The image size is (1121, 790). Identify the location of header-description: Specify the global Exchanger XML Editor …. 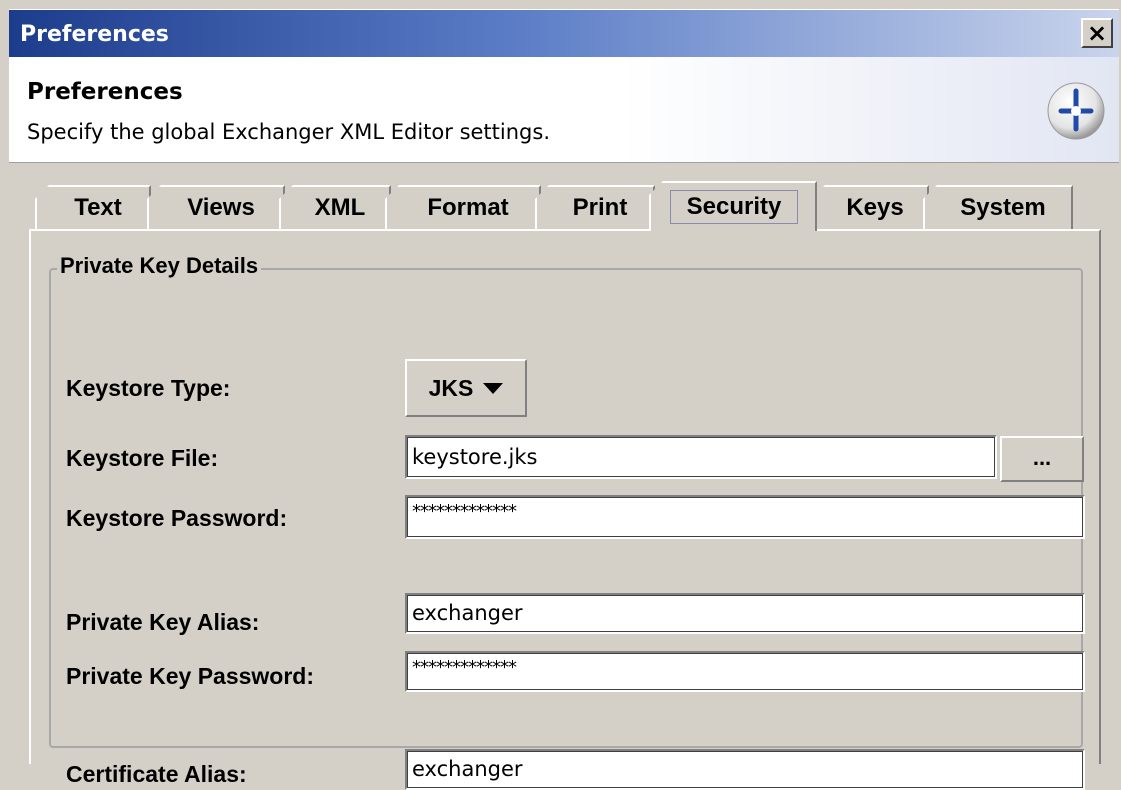
(288, 132).